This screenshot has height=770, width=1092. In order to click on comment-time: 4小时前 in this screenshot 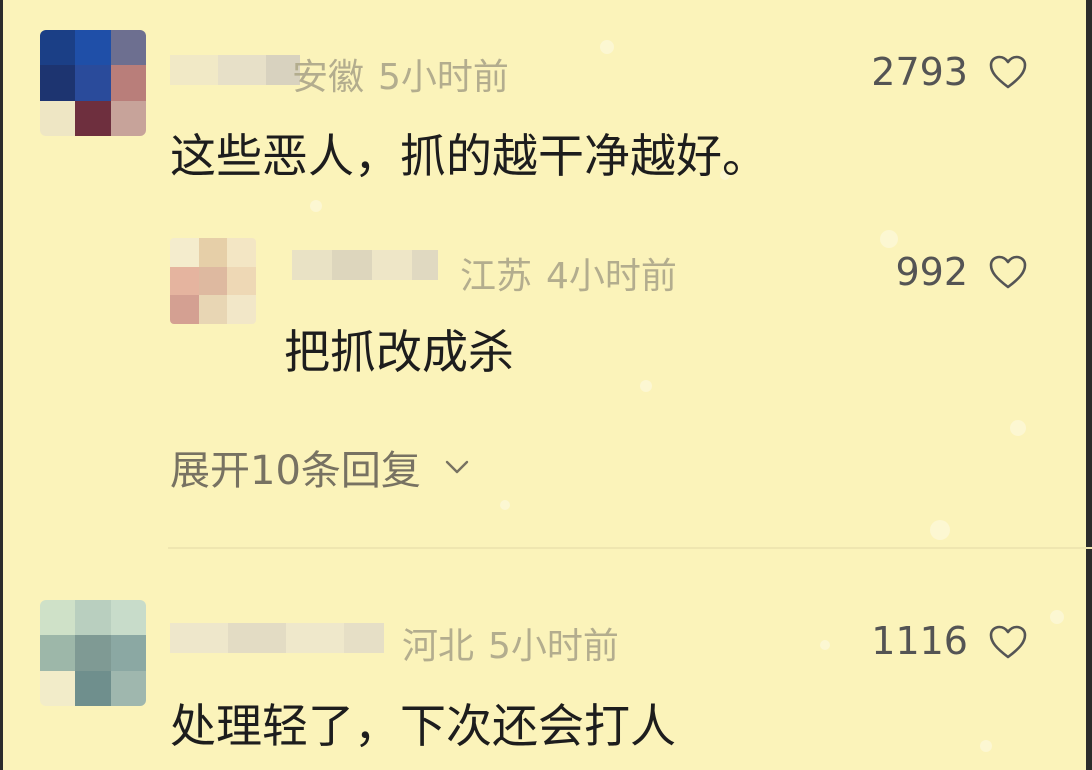, I will do `click(611, 276)`.